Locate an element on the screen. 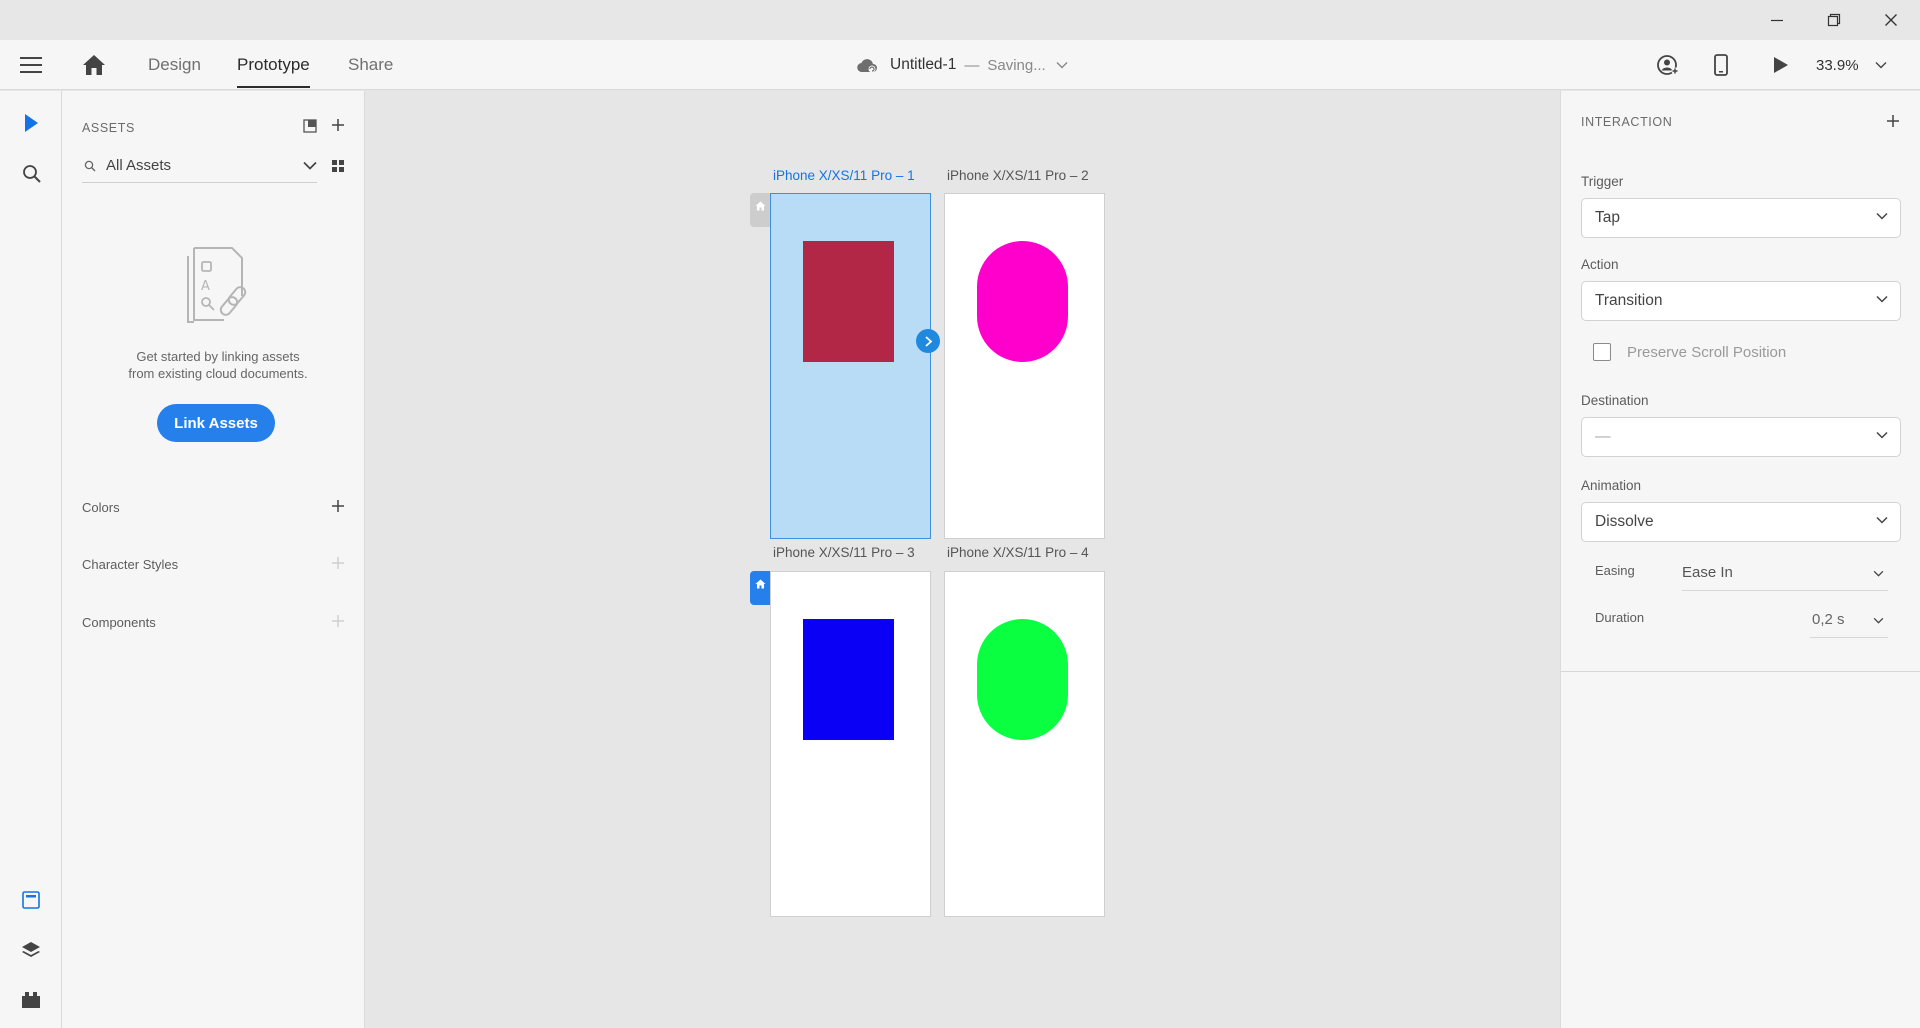 The height and width of the screenshot is (1028, 1920). tab-prototype: Prototype is located at coordinates (273, 65).